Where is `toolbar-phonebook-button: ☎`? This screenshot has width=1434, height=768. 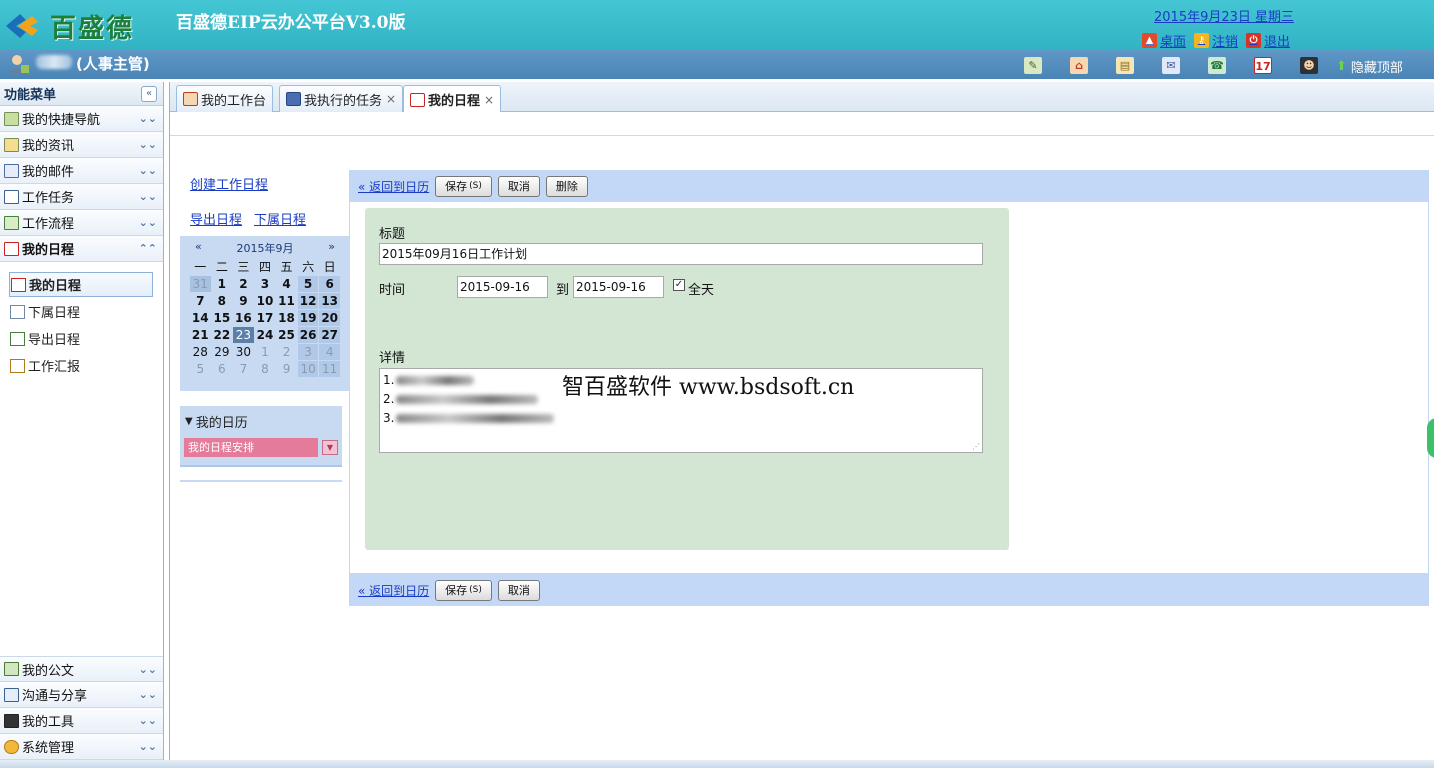
toolbar-phonebook-button: ☎ is located at coordinates (1217, 65).